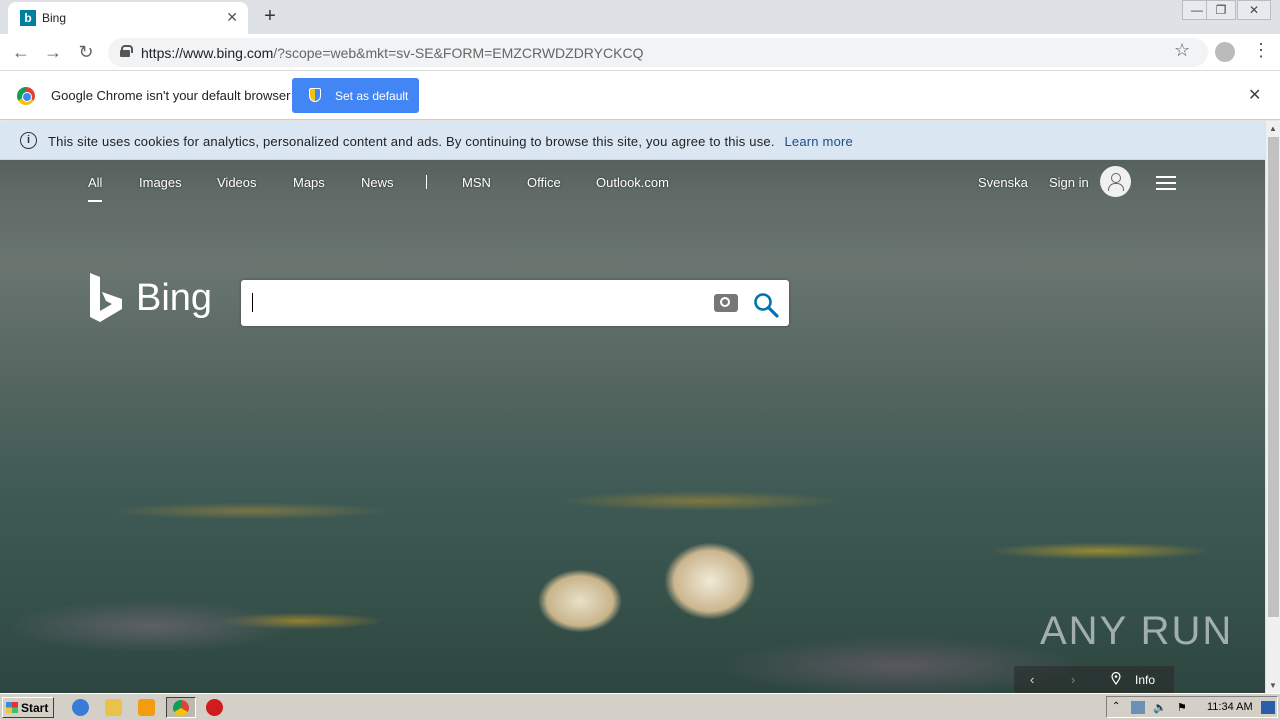 This screenshot has height=720, width=1280. I want to click on scroll-down-icon: ▼, so click(1273, 685).